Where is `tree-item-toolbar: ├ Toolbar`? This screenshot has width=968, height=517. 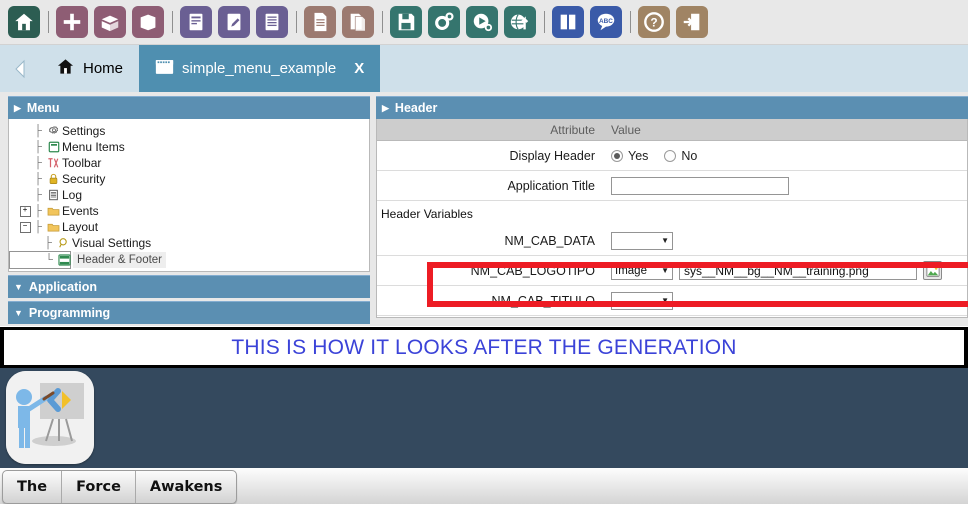
tree-item-toolbar: ├ Toolbar is located at coordinates (189, 163).